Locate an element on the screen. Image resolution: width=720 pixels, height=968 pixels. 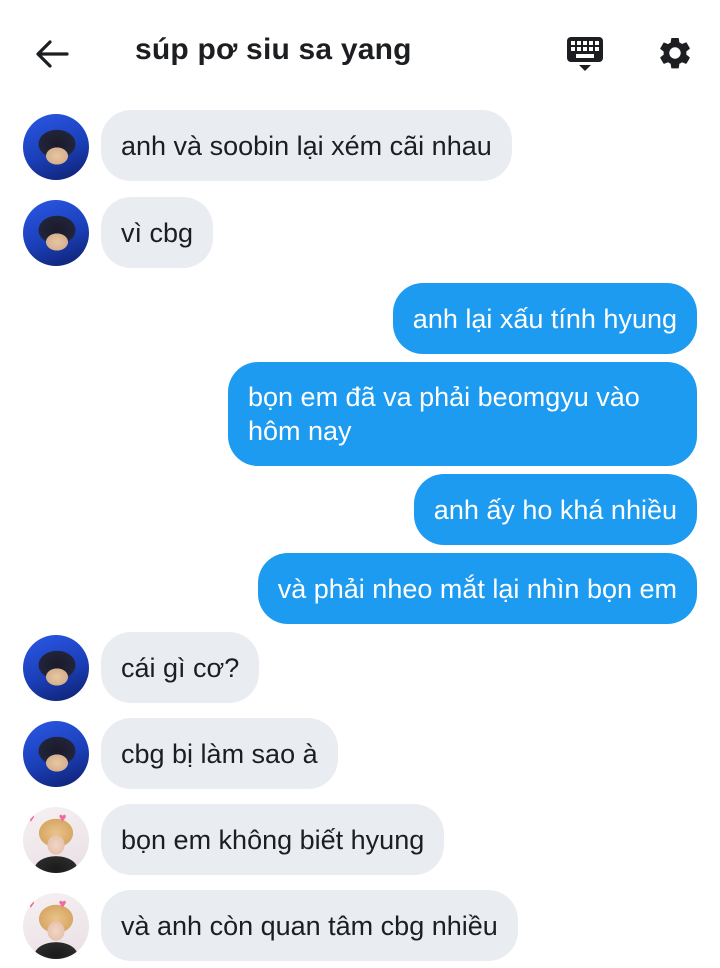
message-text: bọn em đã va phải beomgyu vào hôm nay is located at coordinates (444, 414).